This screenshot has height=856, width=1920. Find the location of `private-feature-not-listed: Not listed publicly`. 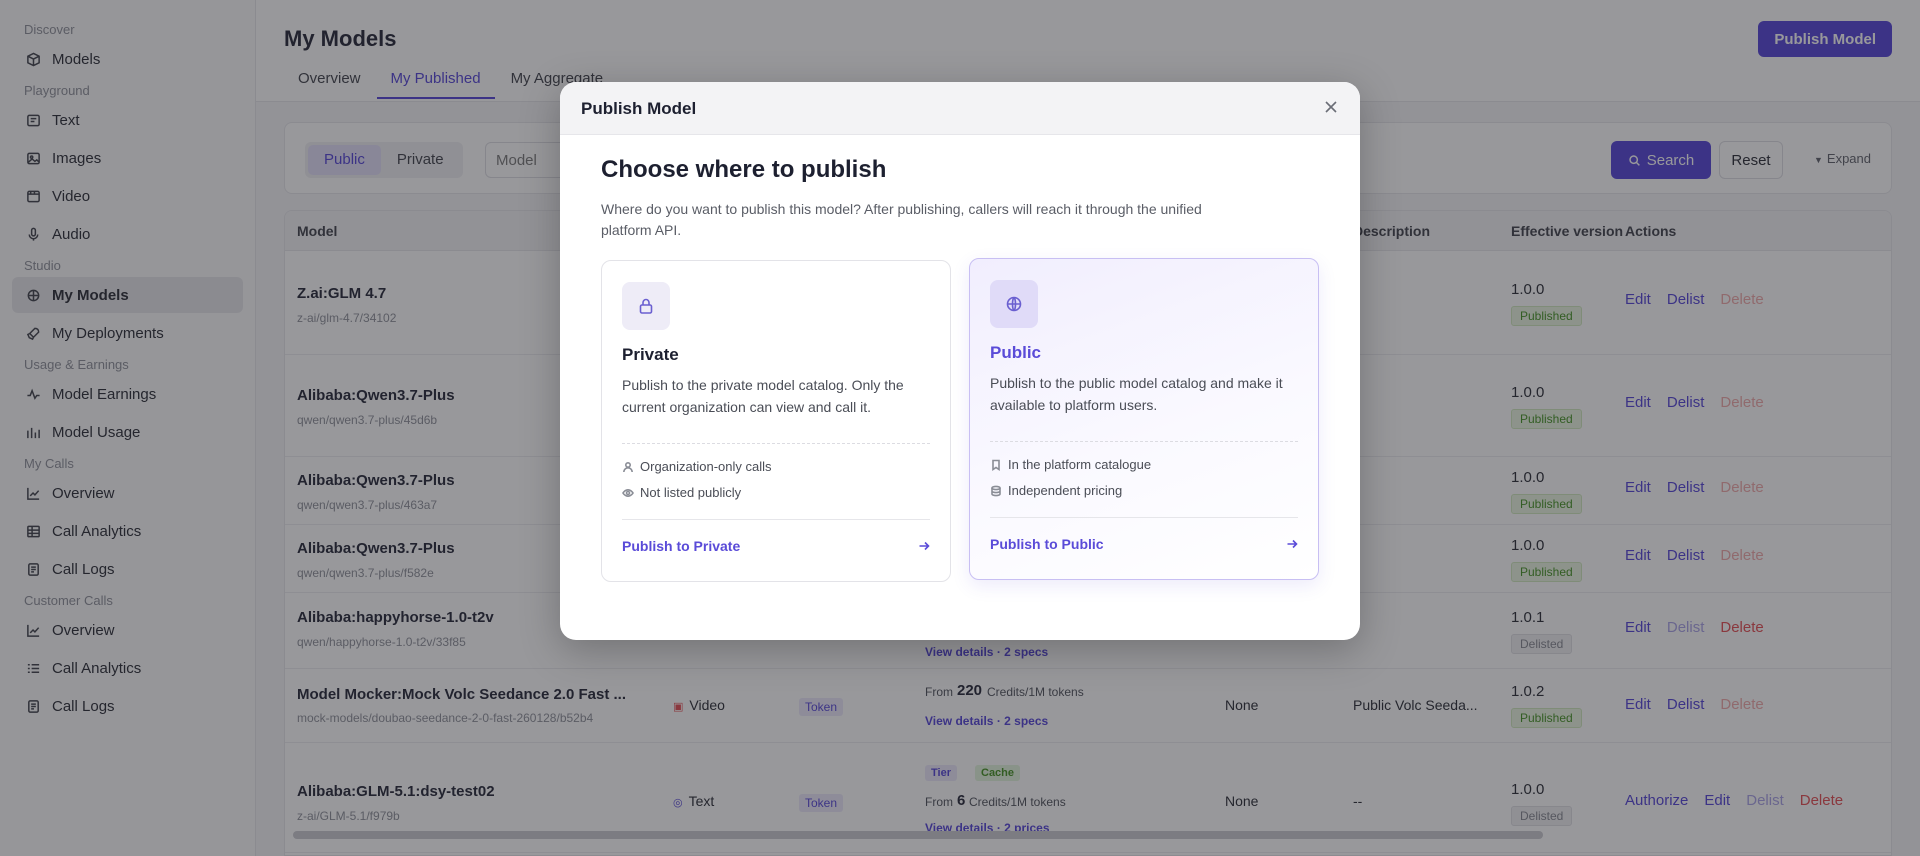

private-feature-not-listed: Not listed publicly is located at coordinates (681, 492).